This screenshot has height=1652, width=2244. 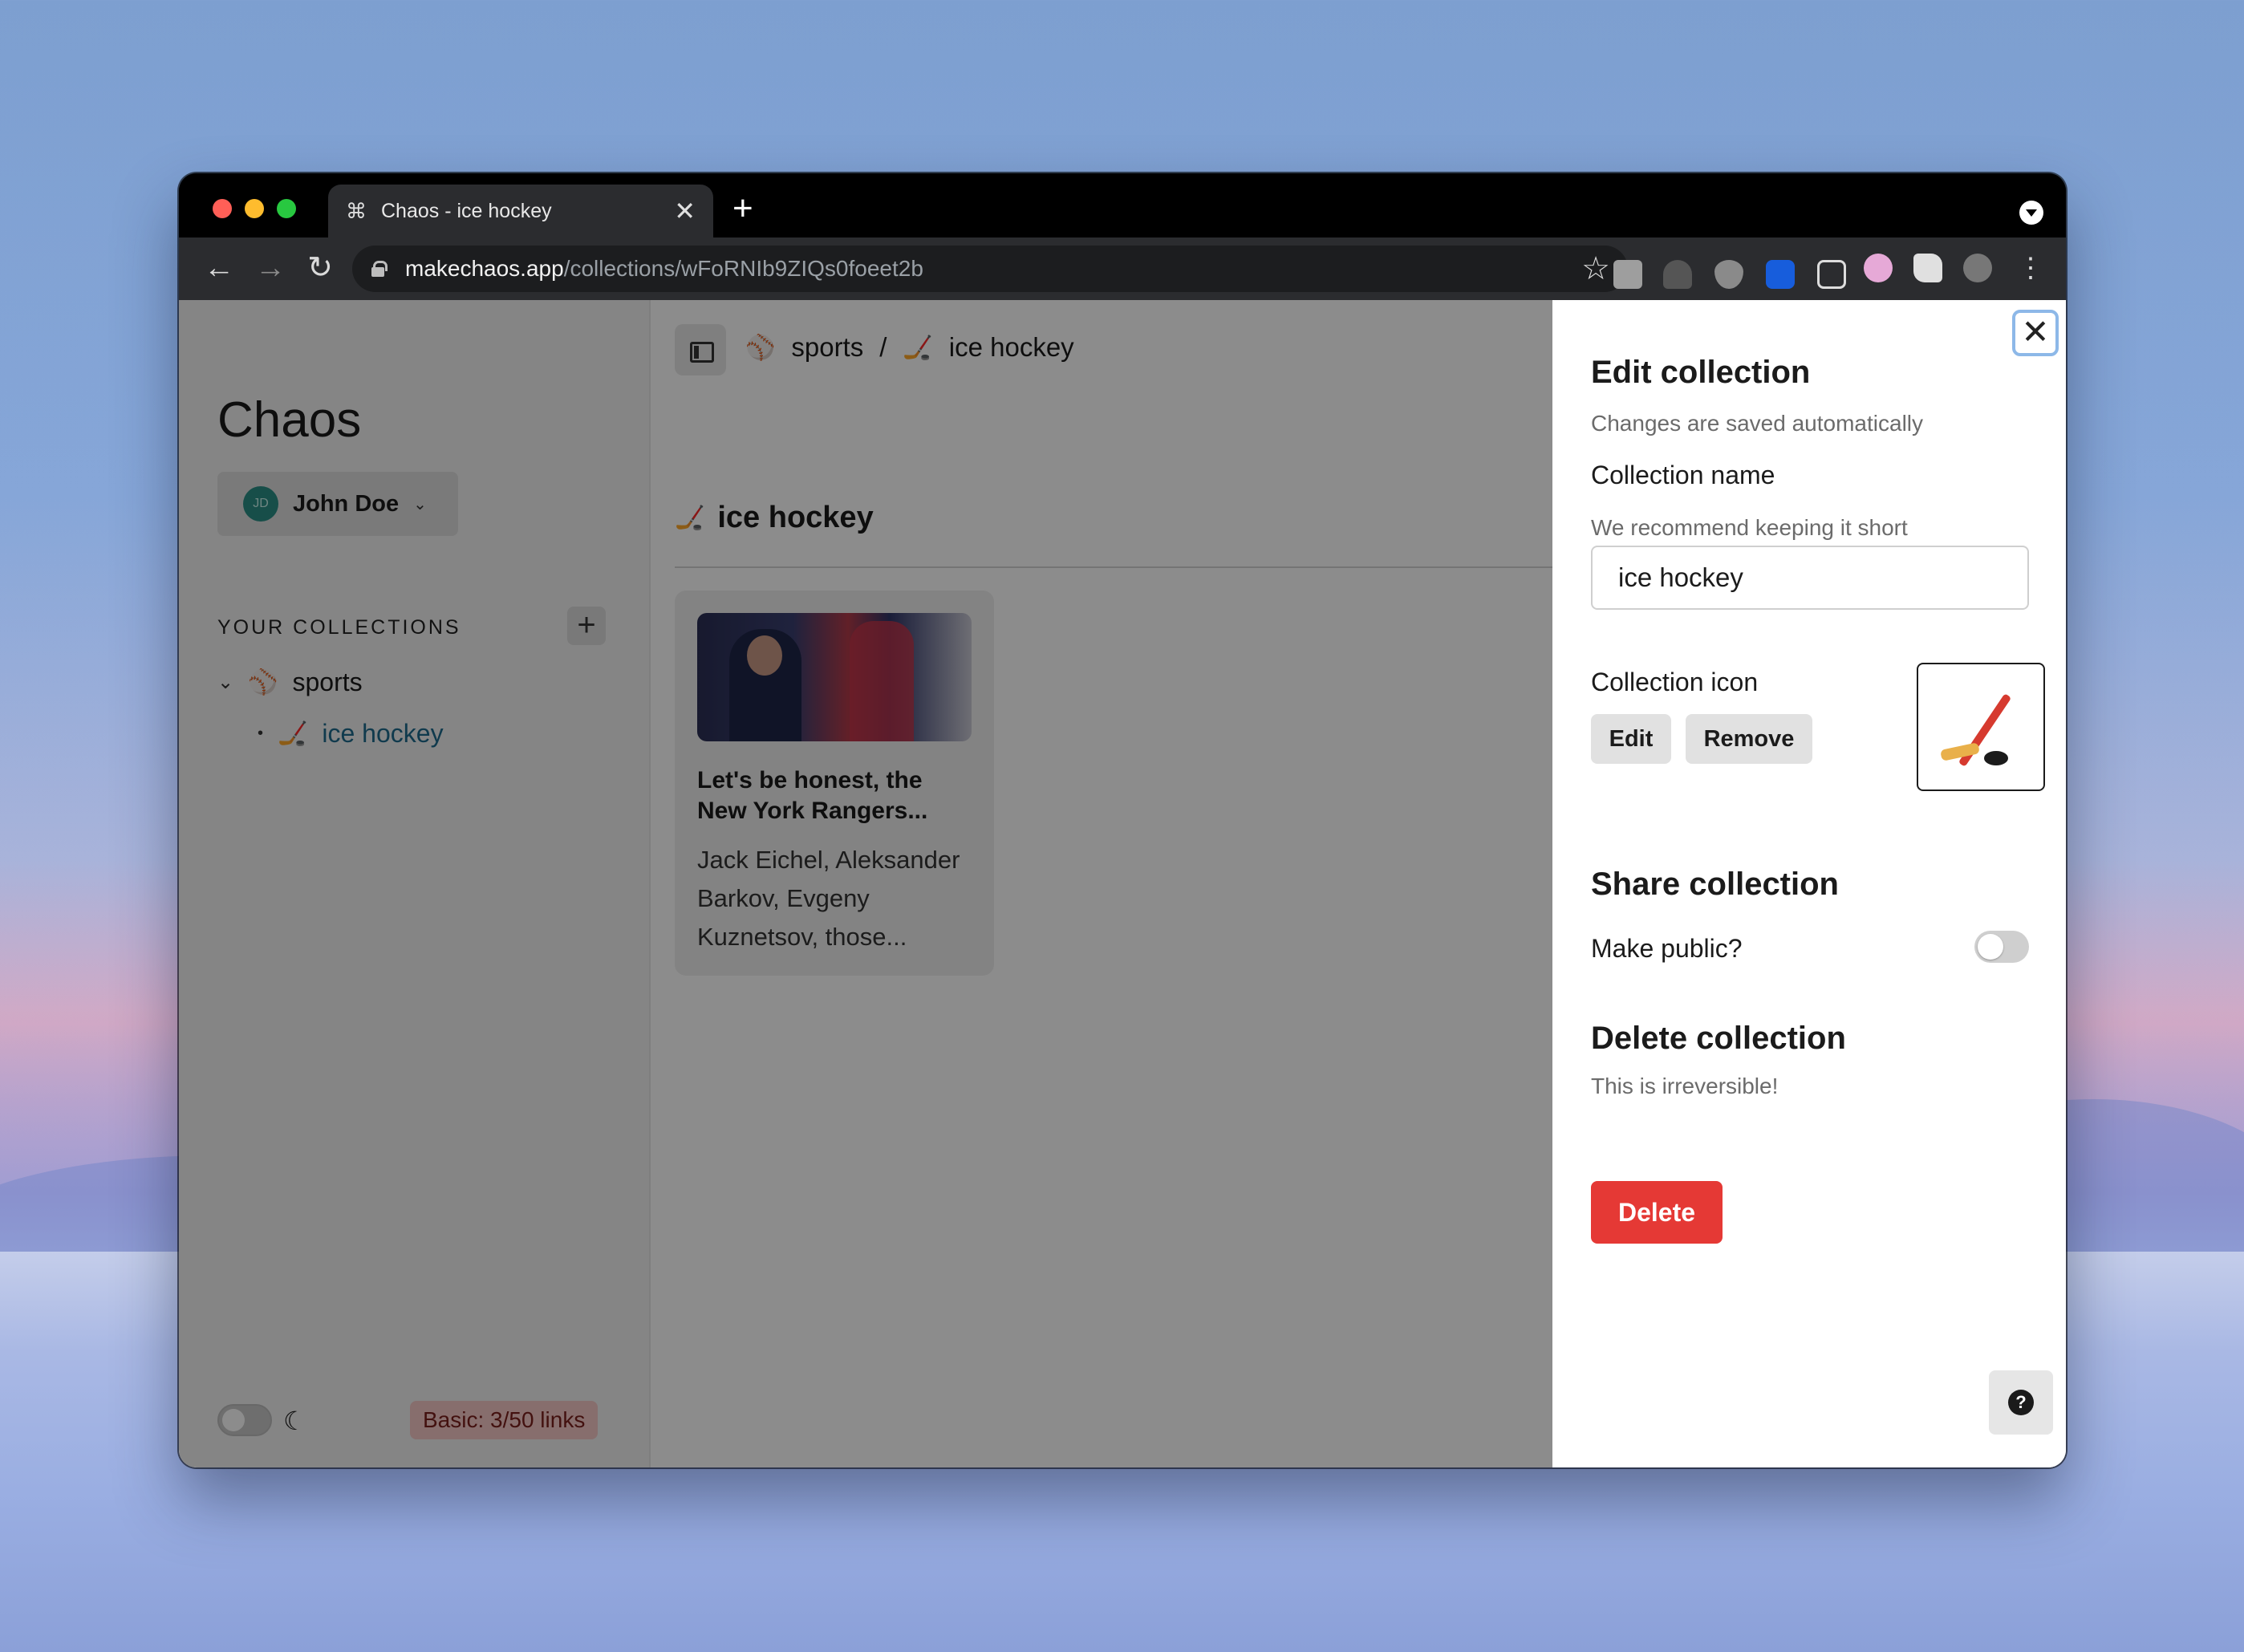 What do you see at coordinates (254, 209) in the screenshot?
I see `minimize-window-button` at bounding box center [254, 209].